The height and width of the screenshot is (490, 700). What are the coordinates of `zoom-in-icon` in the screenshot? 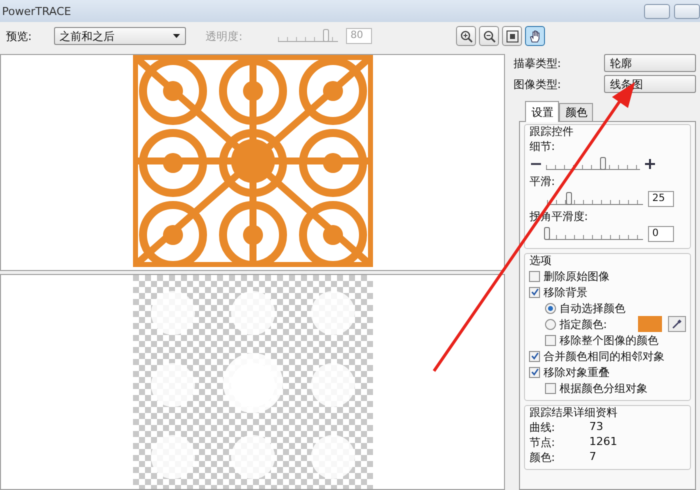 It's located at (466, 36).